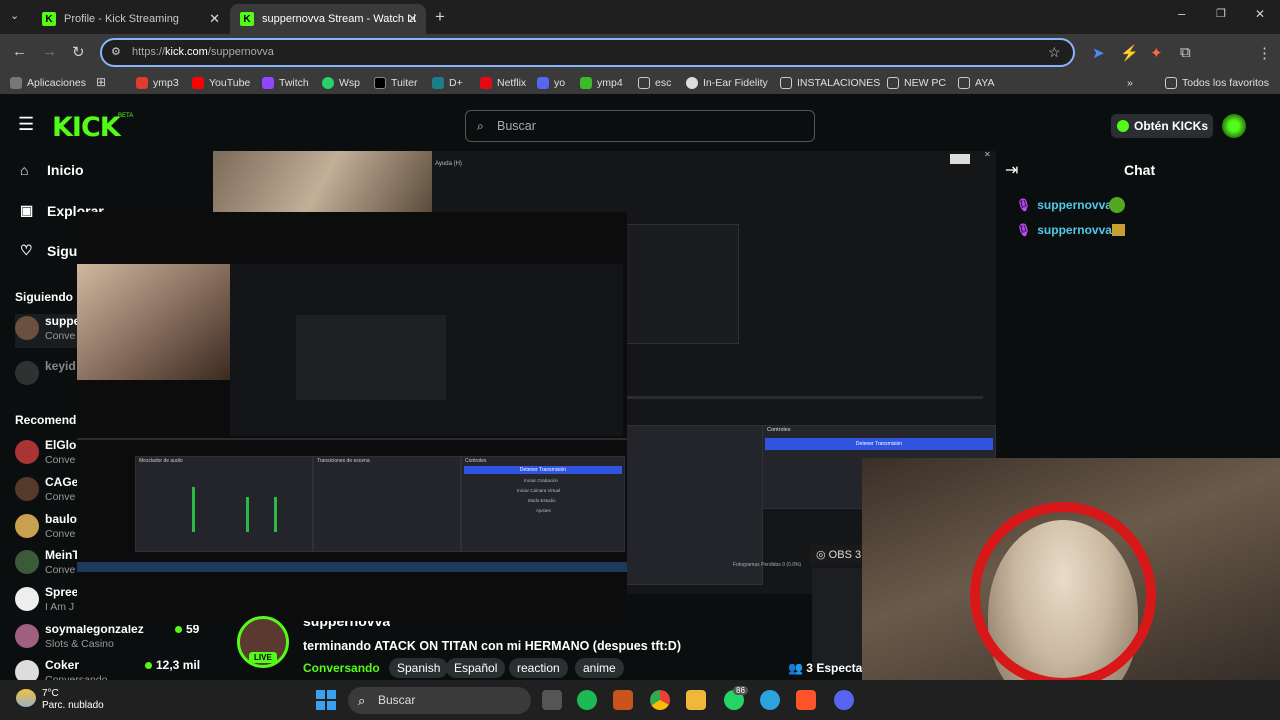 The height and width of the screenshot is (720, 1280). I want to click on home-icon: ⌂, so click(24, 170).